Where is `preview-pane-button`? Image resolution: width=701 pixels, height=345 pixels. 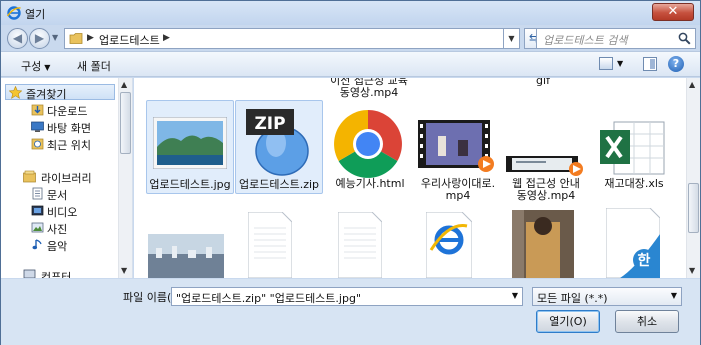
preview-pane-button is located at coordinates (650, 64).